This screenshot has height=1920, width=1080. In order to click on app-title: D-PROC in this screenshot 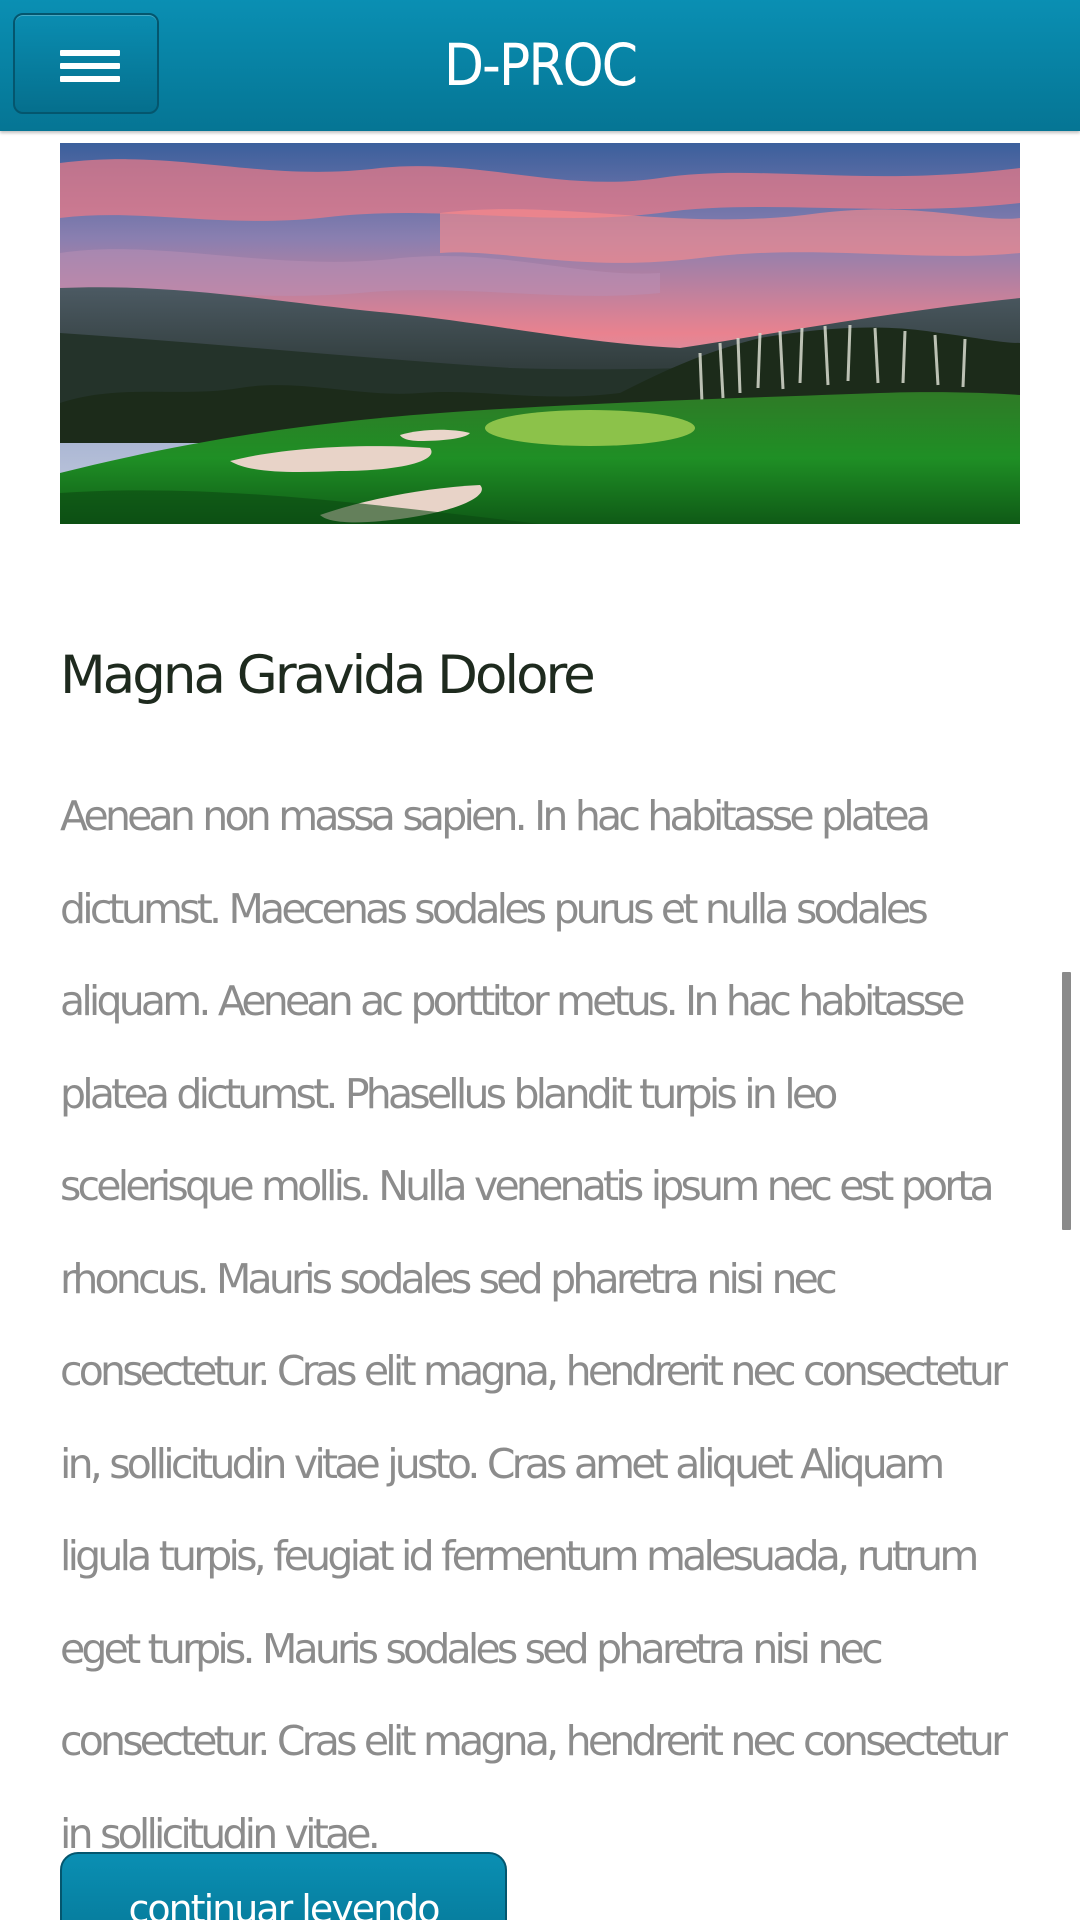, I will do `click(540, 65)`.